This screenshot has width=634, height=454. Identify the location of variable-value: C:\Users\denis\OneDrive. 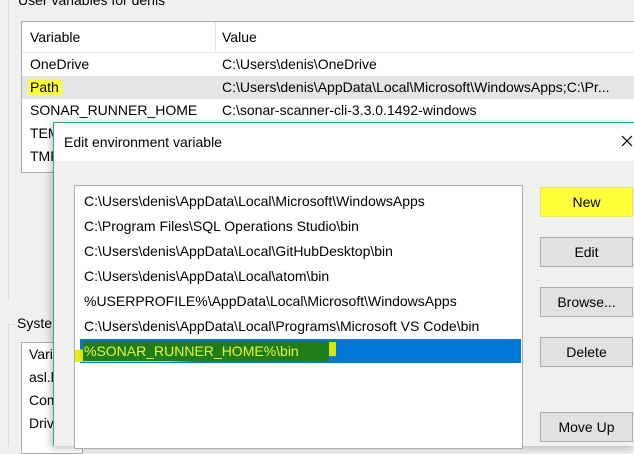
(299, 64).